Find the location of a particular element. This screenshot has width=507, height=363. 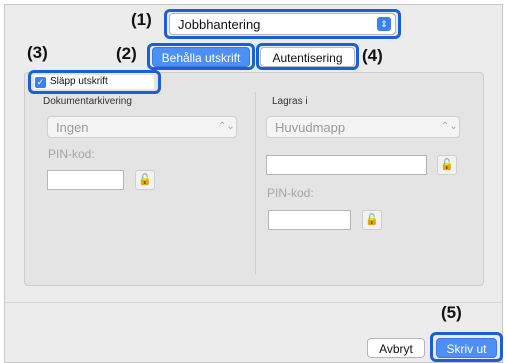

callout-2: (2) is located at coordinates (126, 53).